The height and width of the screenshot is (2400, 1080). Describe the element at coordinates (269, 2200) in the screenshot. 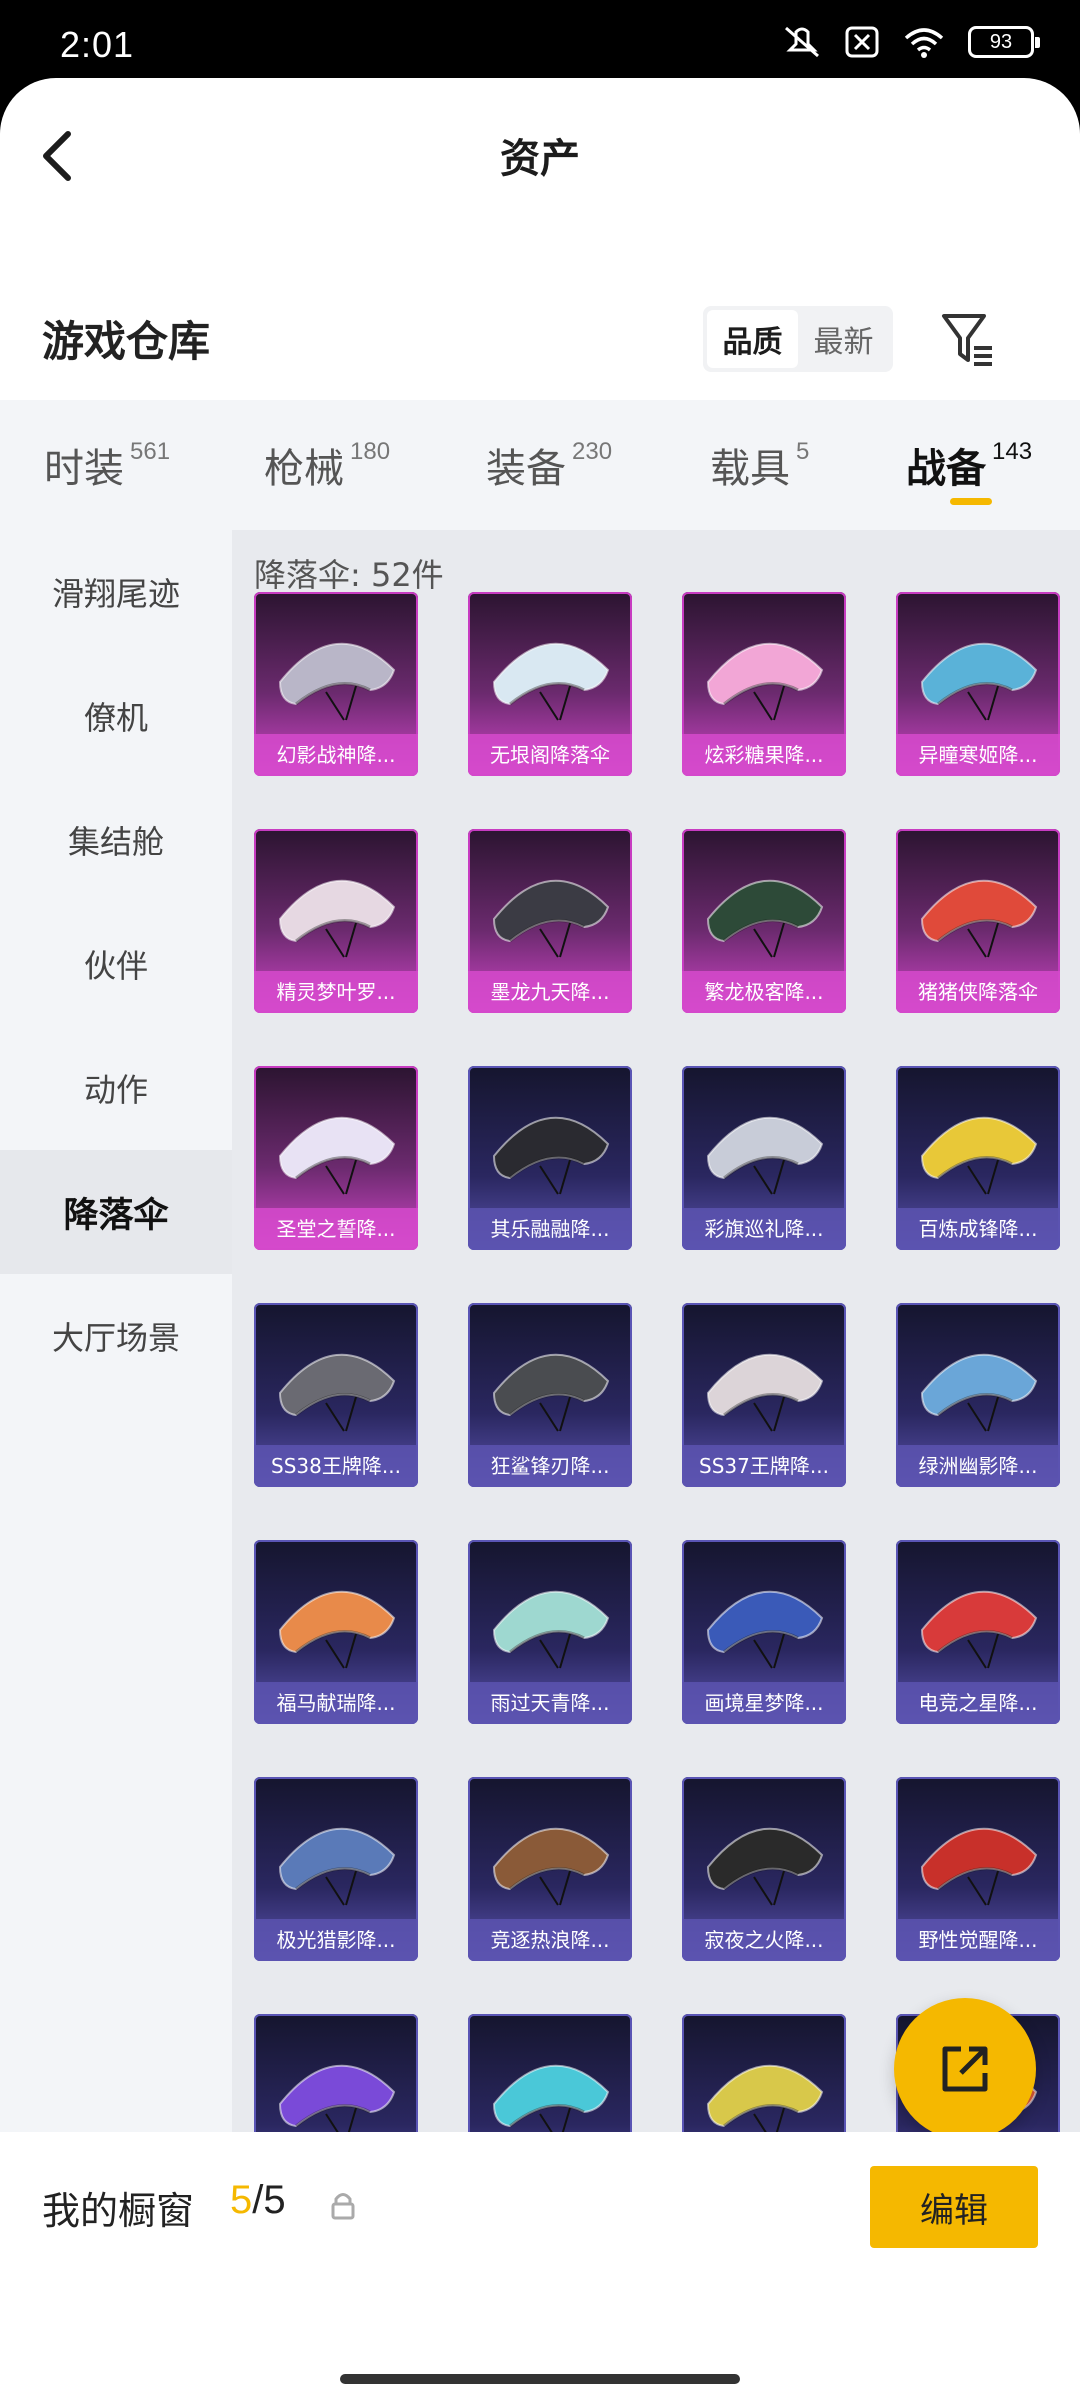

I see `showcase-total: /5` at that location.